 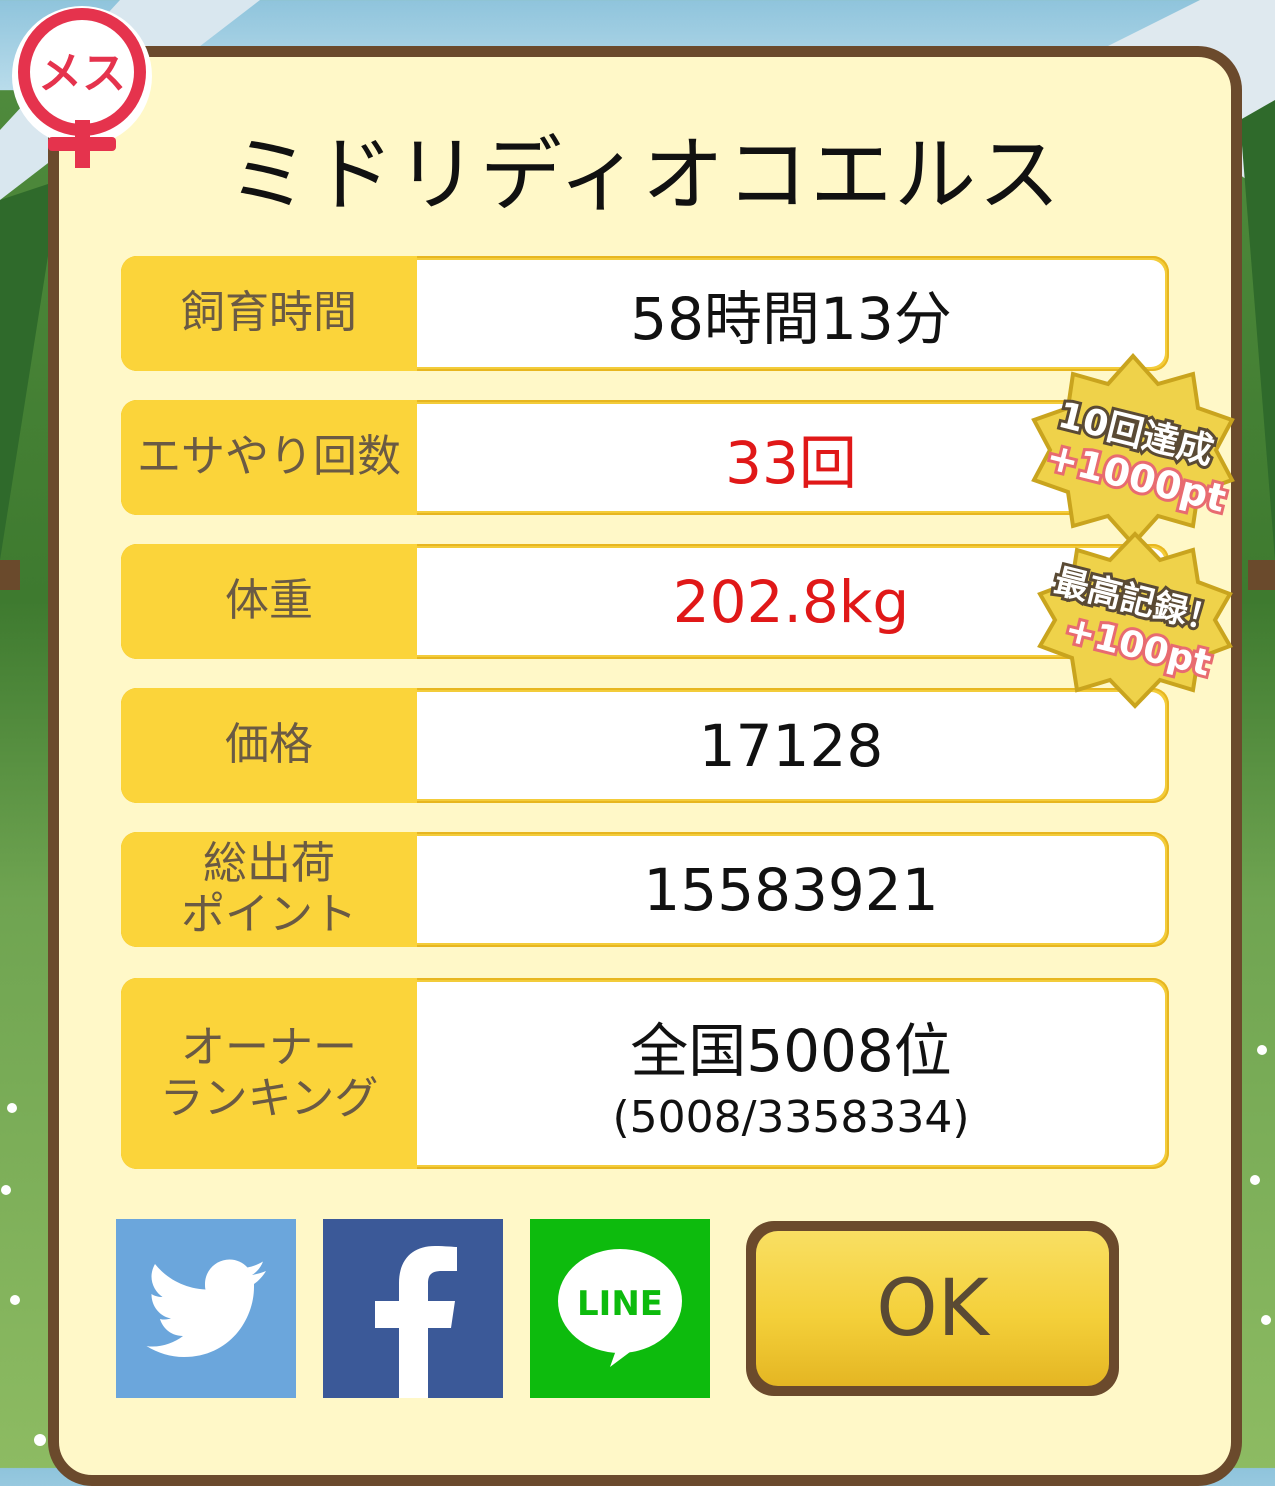 I want to click on weight-value: 202.8kg, so click(x=791, y=601).